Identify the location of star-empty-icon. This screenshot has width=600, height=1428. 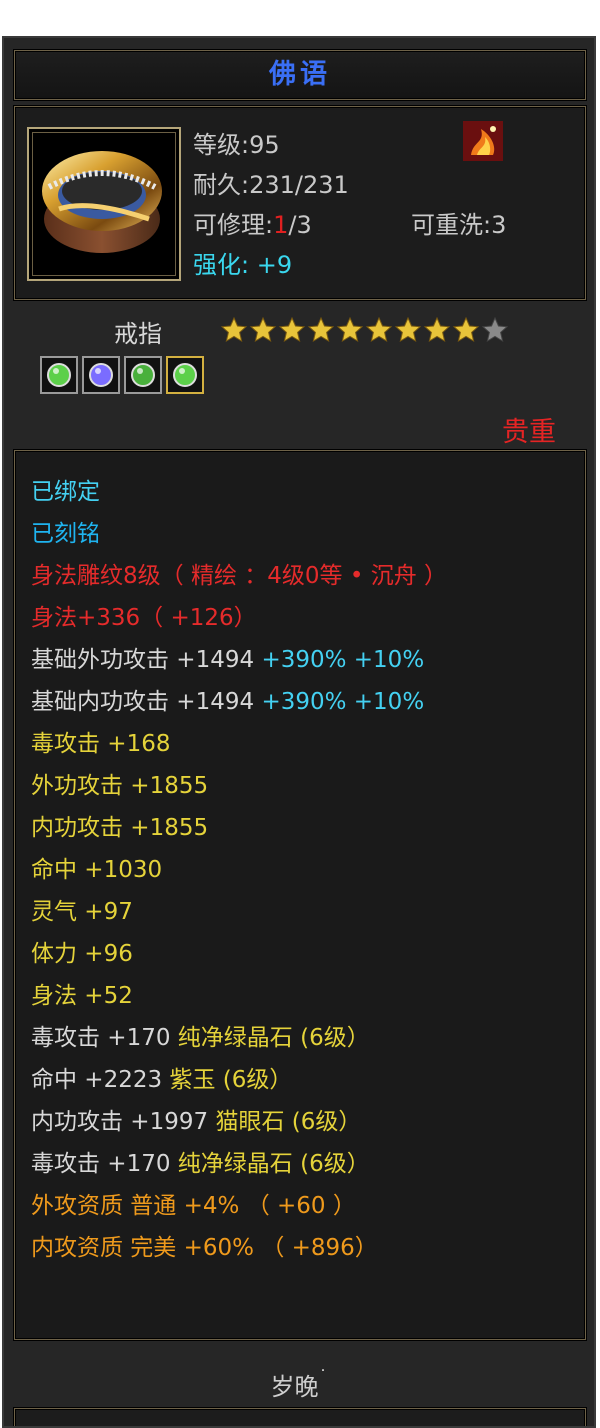
(495, 329).